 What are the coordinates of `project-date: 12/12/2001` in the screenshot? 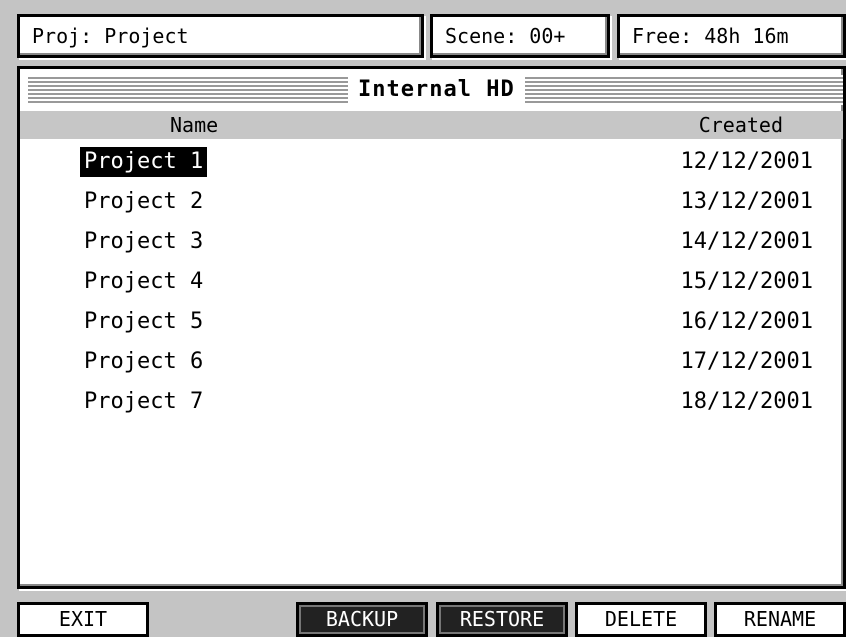 It's located at (746, 161).